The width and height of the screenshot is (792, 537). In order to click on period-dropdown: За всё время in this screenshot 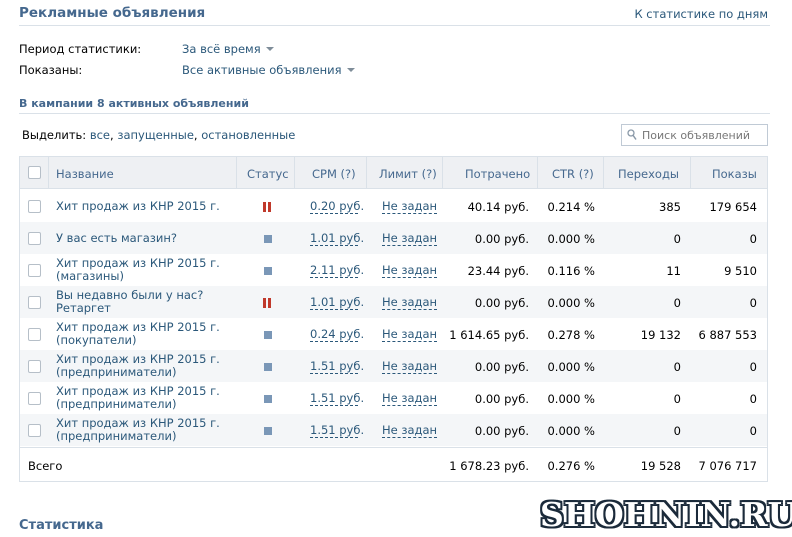, I will do `click(228, 49)`.